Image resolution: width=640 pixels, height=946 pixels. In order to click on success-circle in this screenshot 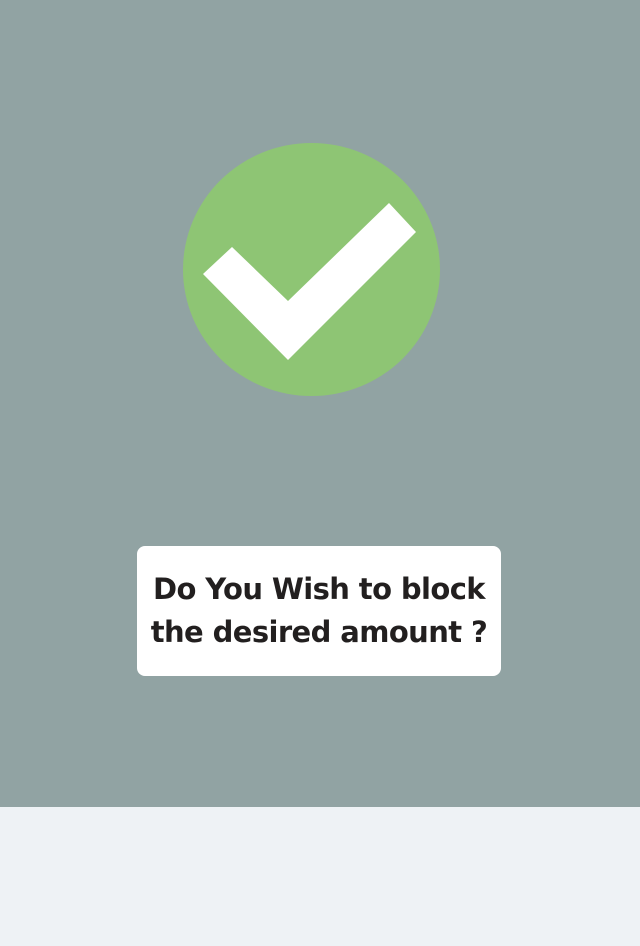, I will do `click(311, 269)`.